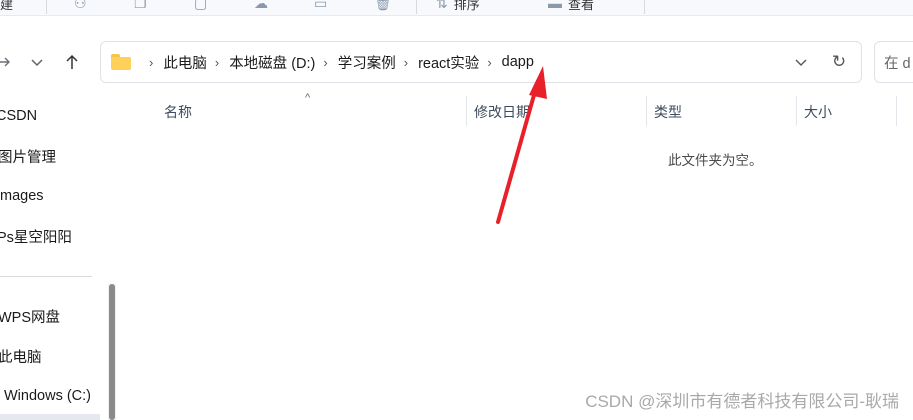 This screenshot has width=913, height=420. I want to click on breadcrumb-react-experiment: react实验, so click(448, 62).